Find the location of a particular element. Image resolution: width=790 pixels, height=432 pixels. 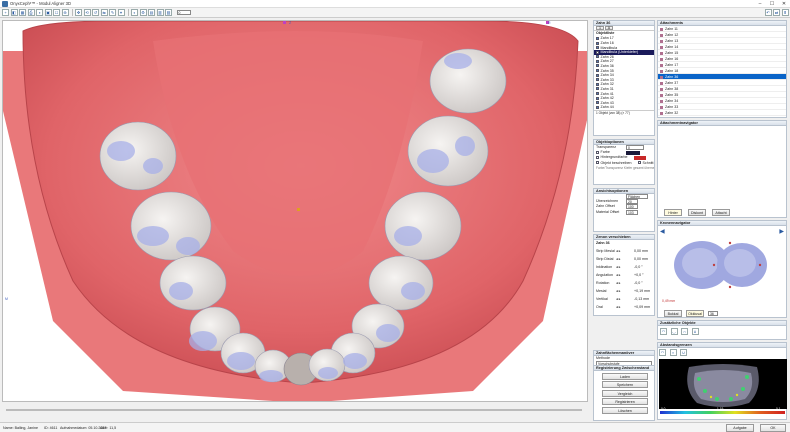

distance-heatmap is located at coordinates (723, 384).